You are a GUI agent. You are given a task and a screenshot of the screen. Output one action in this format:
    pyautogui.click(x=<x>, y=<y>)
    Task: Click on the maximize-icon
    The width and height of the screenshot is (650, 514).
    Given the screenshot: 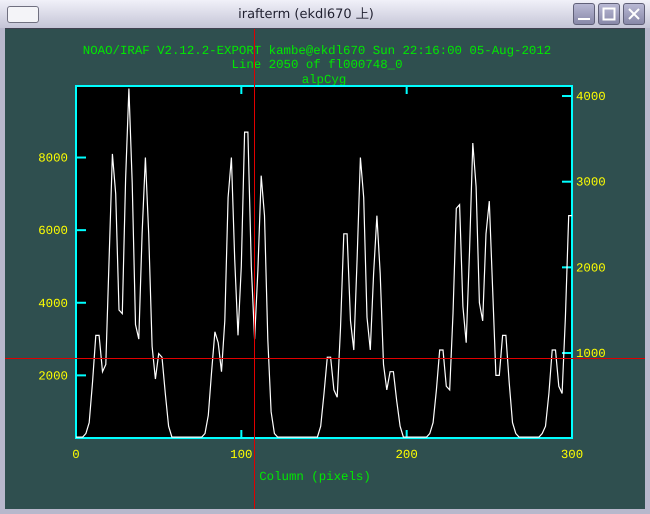 What is the action you would take?
    pyautogui.click(x=609, y=14)
    